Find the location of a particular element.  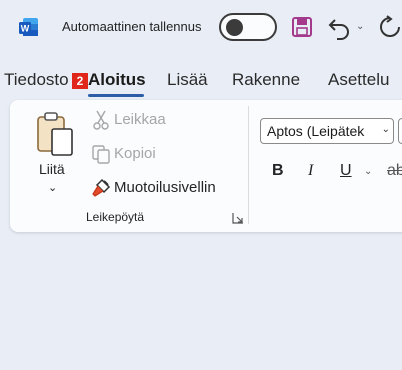

tab-file: Tiedosto is located at coordinates (36, 80).